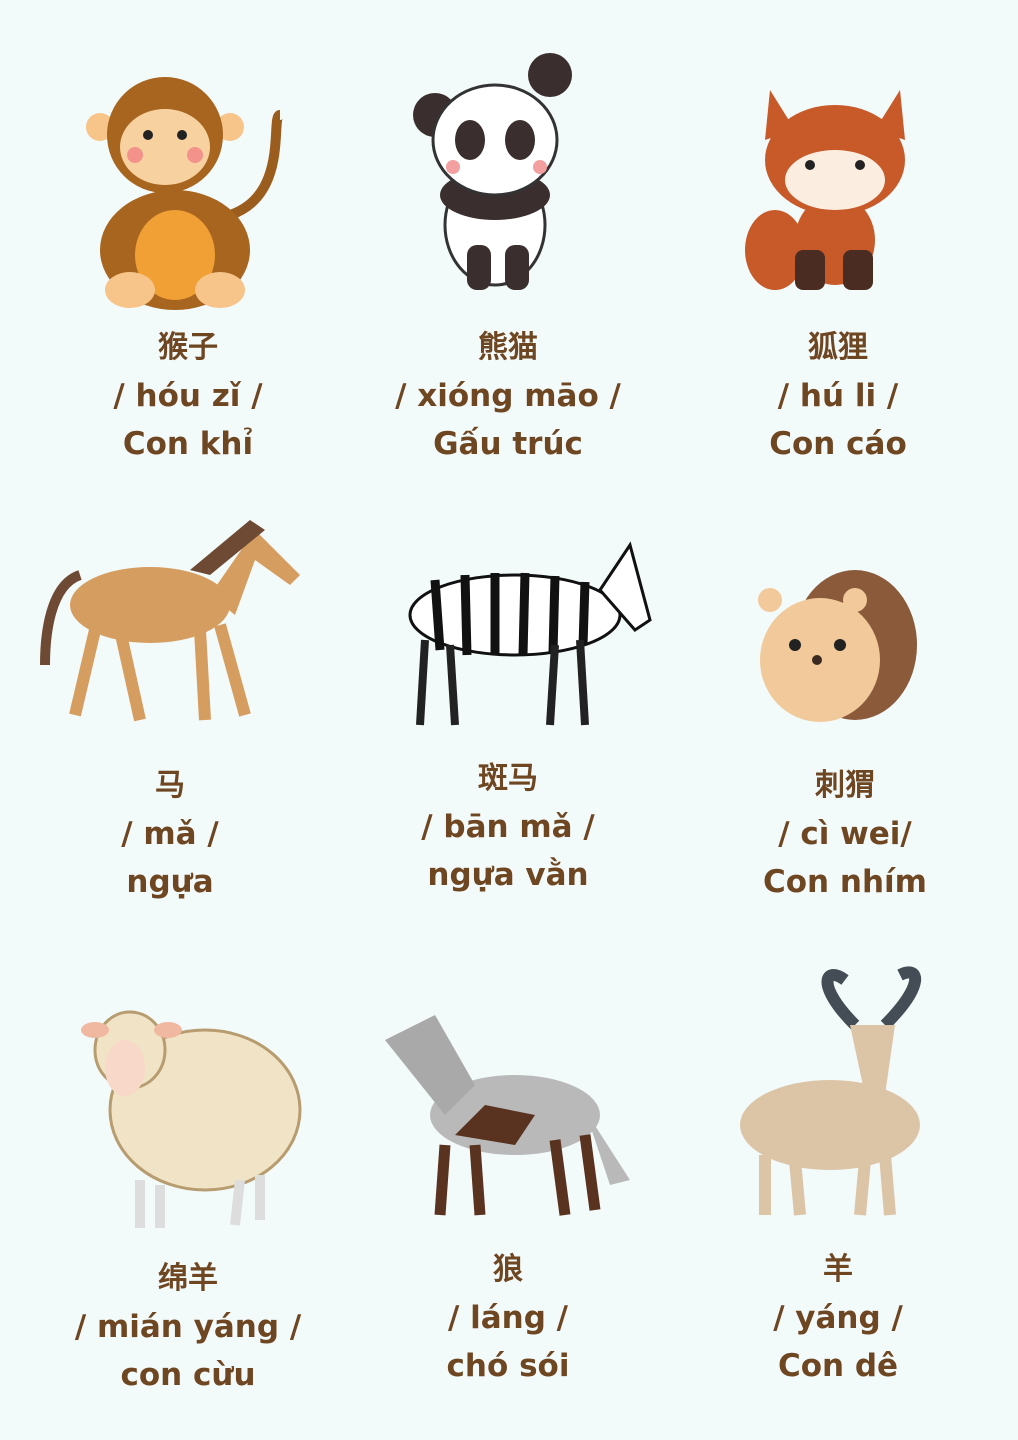 The width and height of the screenshot is (1018, 1440). What do you see at coordinates (508, 347) in the screenshot?
I see `hanzi: 熊猫` at bounding box center [508, 347].